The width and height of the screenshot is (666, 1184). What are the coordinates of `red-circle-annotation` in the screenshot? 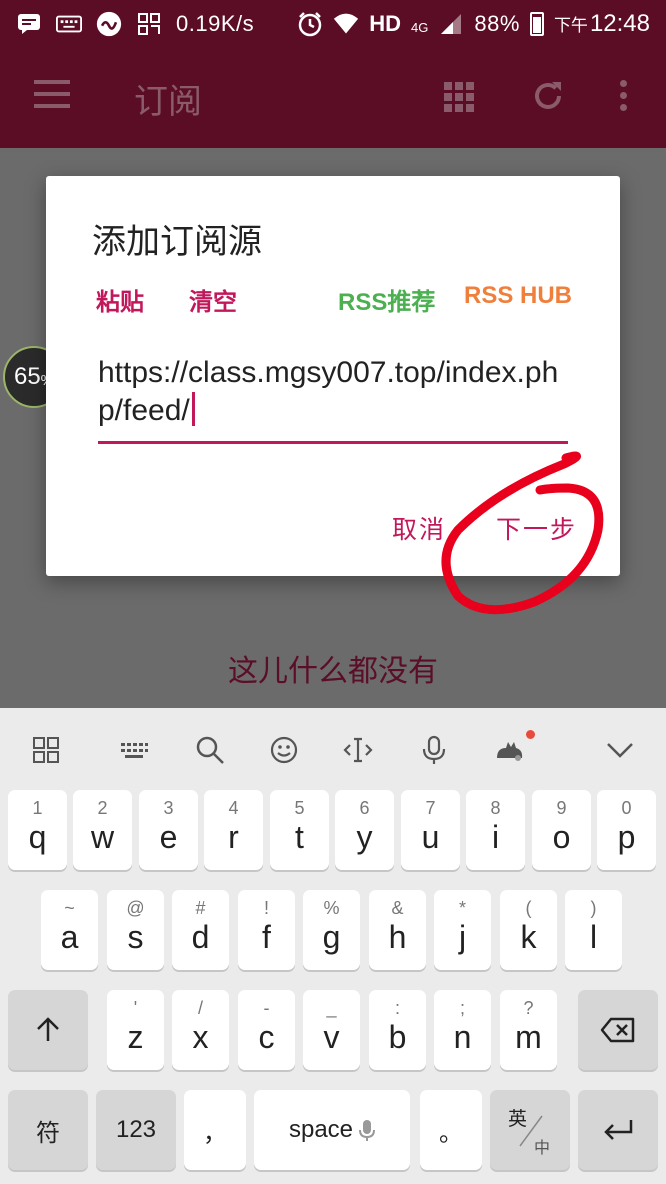 It's located at (522, 533).